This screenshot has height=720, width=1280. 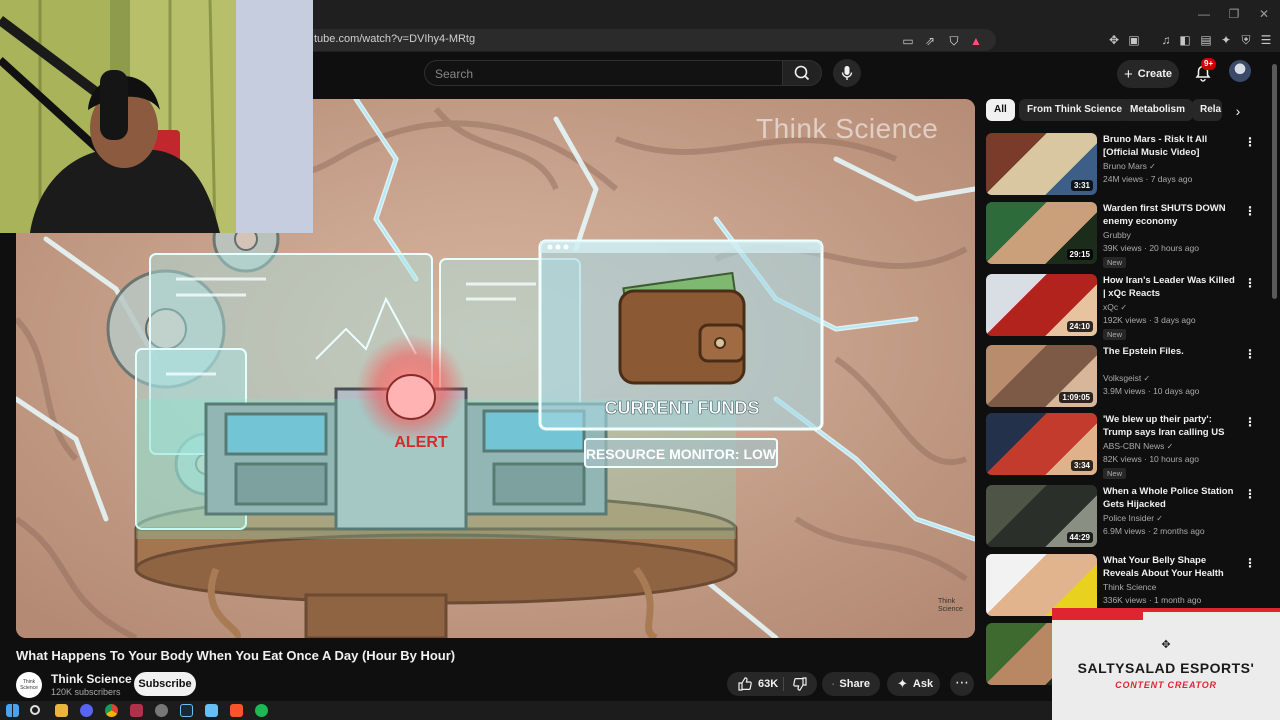 I want to click on brave-shield-icon: ⛉, so click(x=954, y=41).